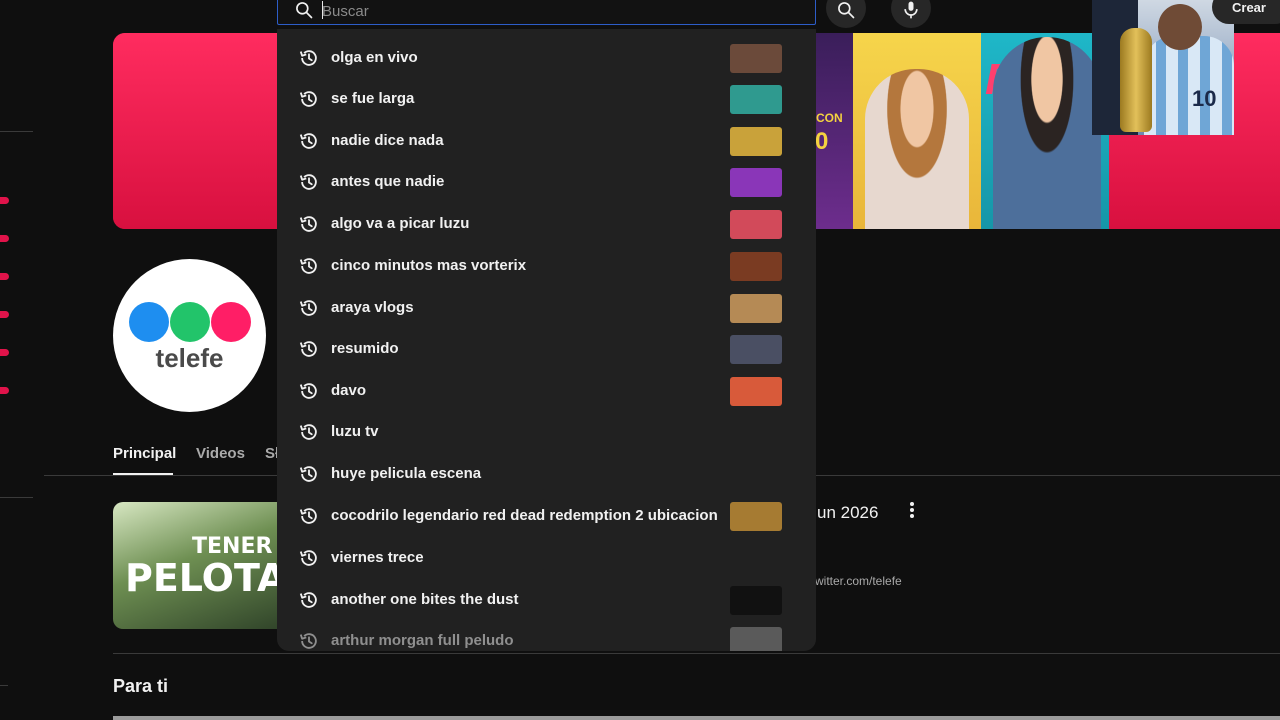  I want to click on channel-avatar: telefe, so click(189, 335).